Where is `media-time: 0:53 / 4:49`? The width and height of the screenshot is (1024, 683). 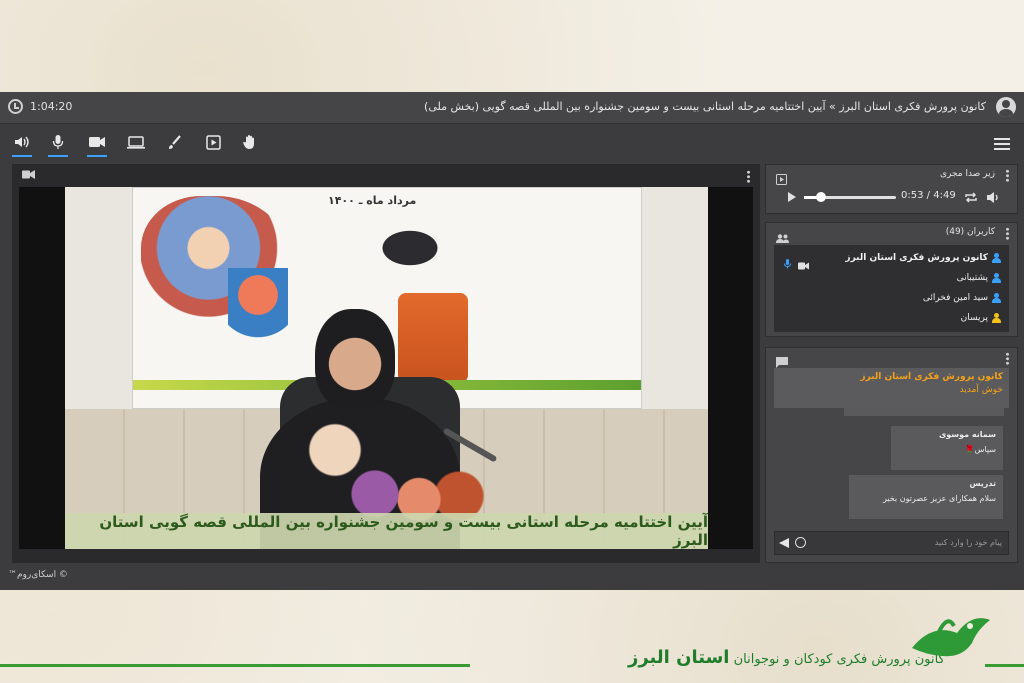 media-time: 0:53 / 4:49 is located at coordinates (928, 195).